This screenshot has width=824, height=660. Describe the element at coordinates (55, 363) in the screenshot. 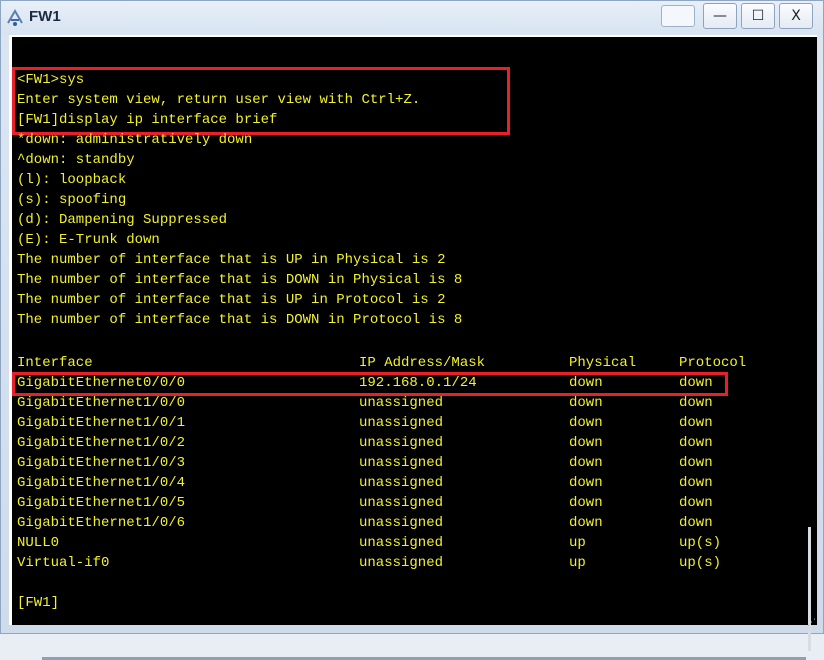

I see `table-header-cell: Interface` at that location.